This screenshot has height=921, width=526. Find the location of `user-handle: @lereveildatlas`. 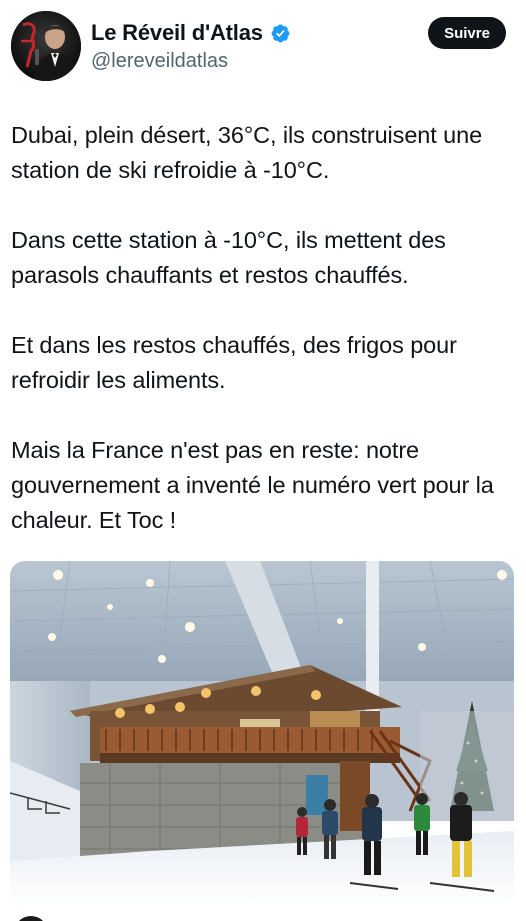

user-handle: @lereveildatlas is located at coordinates (159, 61).